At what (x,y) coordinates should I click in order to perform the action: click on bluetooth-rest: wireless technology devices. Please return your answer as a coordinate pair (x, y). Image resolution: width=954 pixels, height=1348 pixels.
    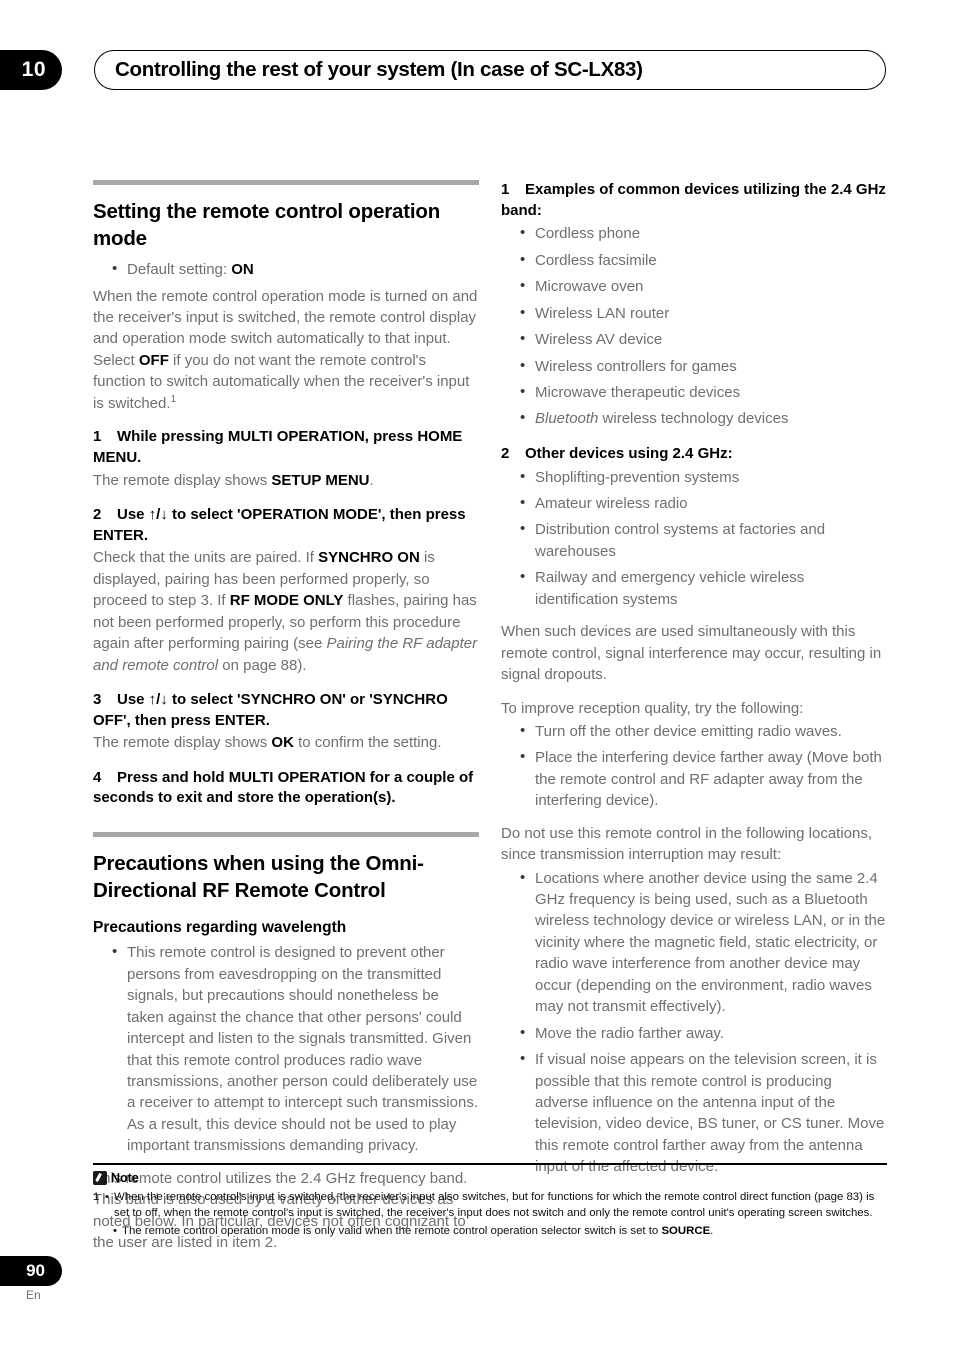
    Looking at the image, I should click on (693, 419).